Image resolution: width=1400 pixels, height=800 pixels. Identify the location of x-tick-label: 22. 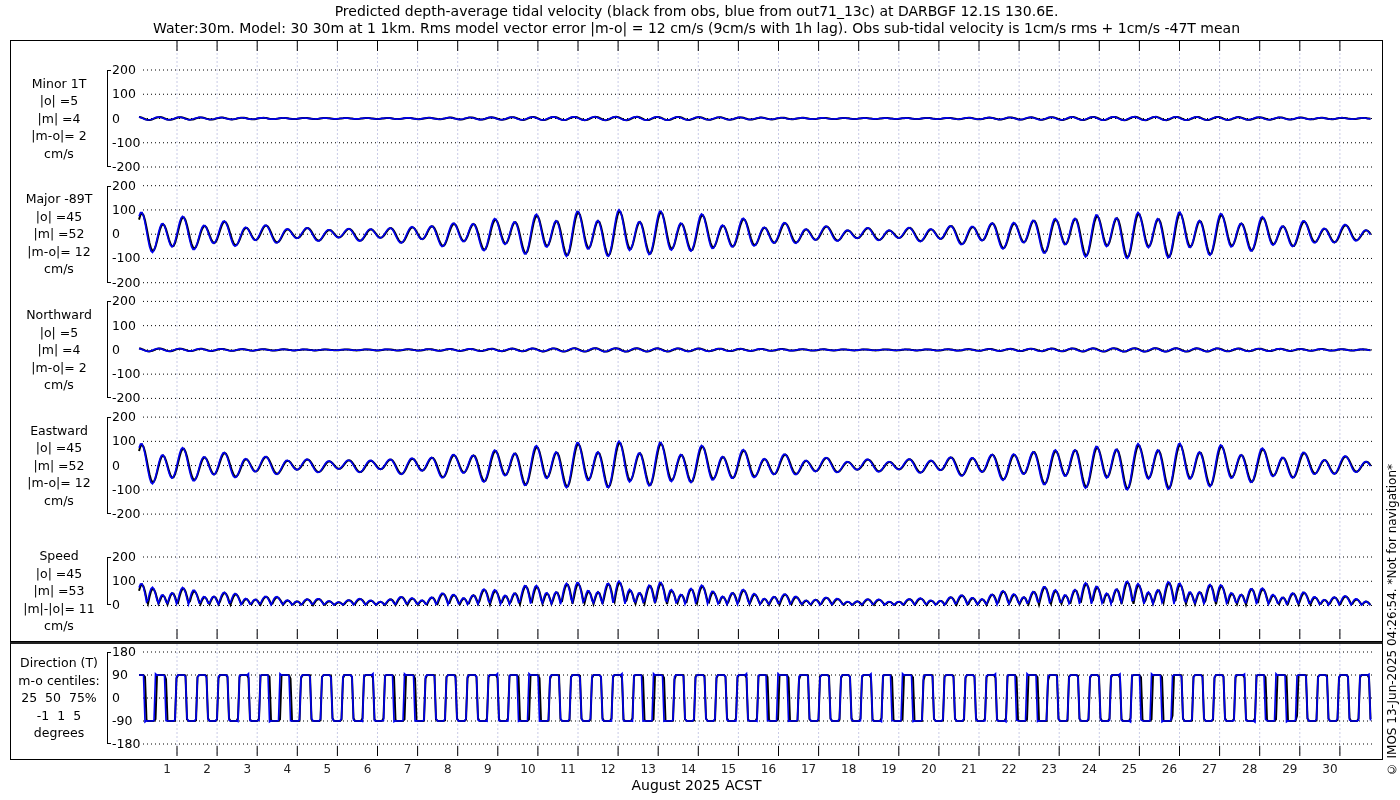
(1009, 769).